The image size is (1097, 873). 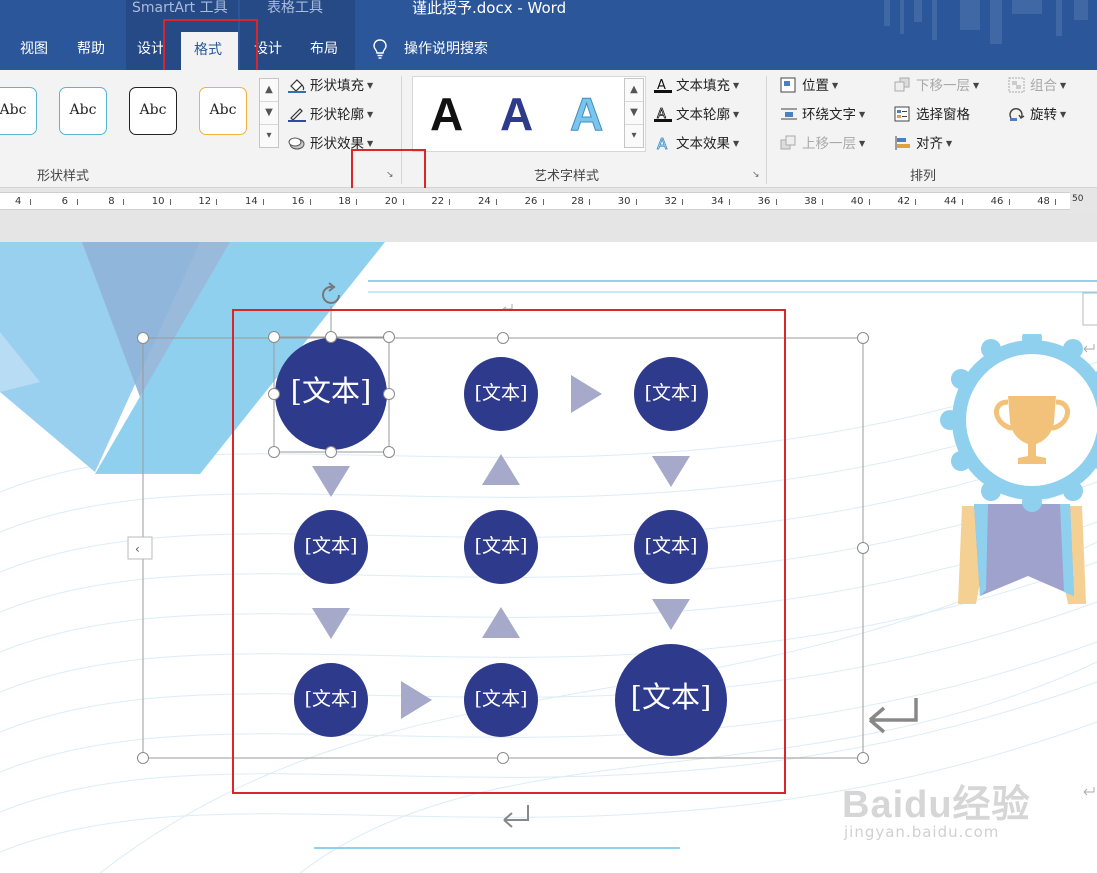 What do you see at coordinates (922, 832) in the screenshot?
I see `watermark-sub: jingyan.baidu.com` at bounding box center [922, 832].